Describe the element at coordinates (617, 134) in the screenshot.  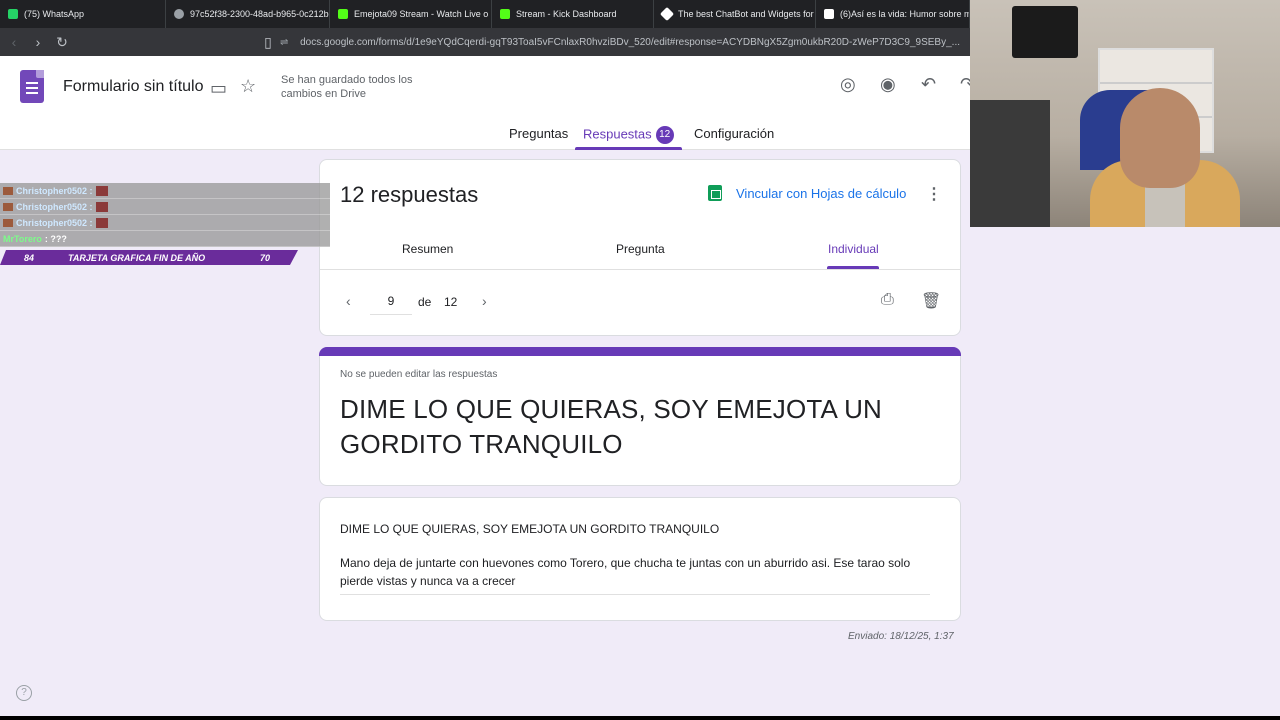
I see `tab-respuestas-label: Respuestas` at that location.